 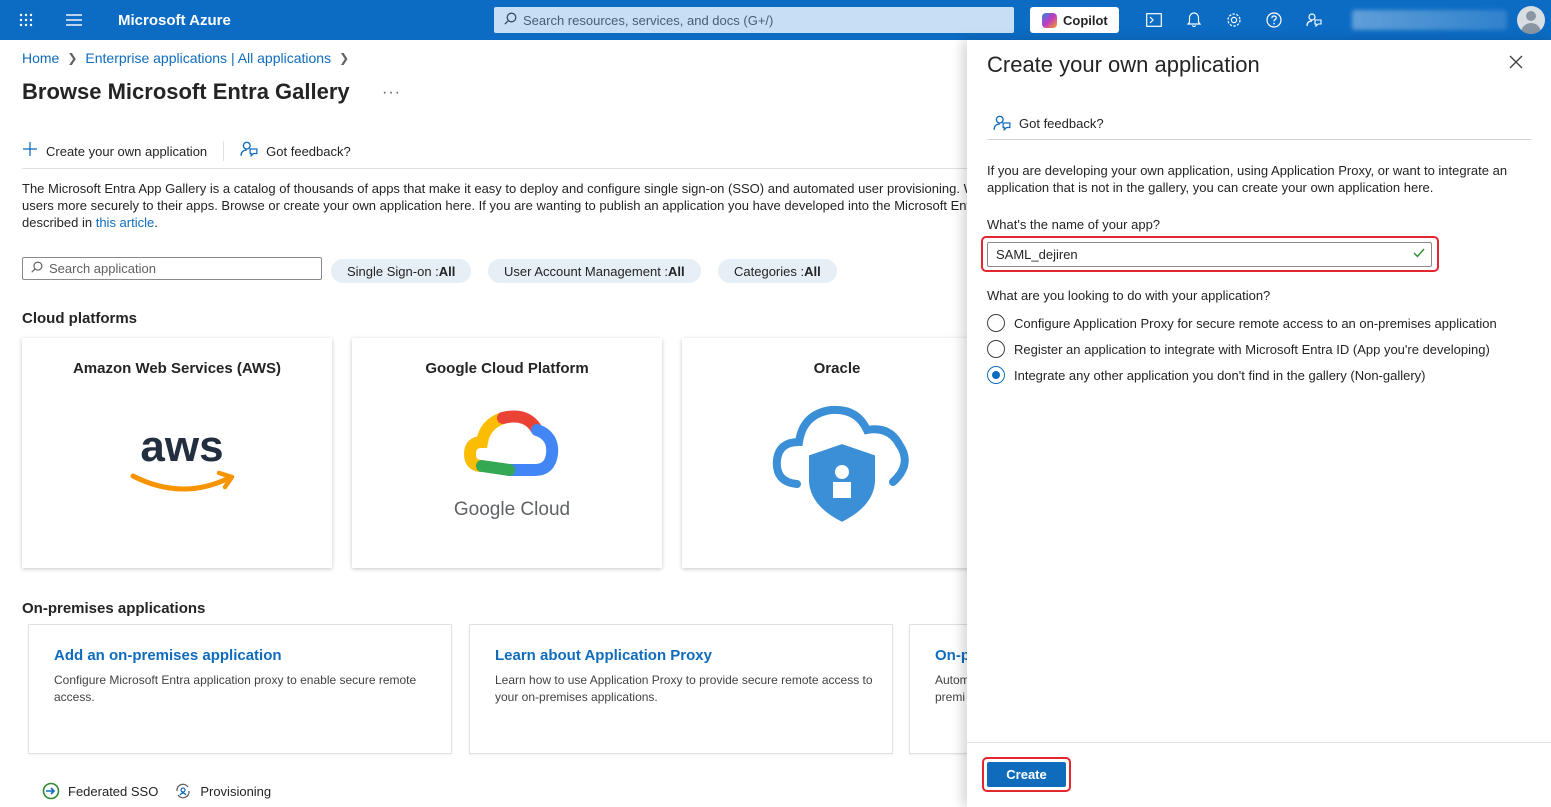 What do you see at coordinates (1259, 742) in the screenshot?
I see `panel-footer-divider` at bounding box center [1259, 742].